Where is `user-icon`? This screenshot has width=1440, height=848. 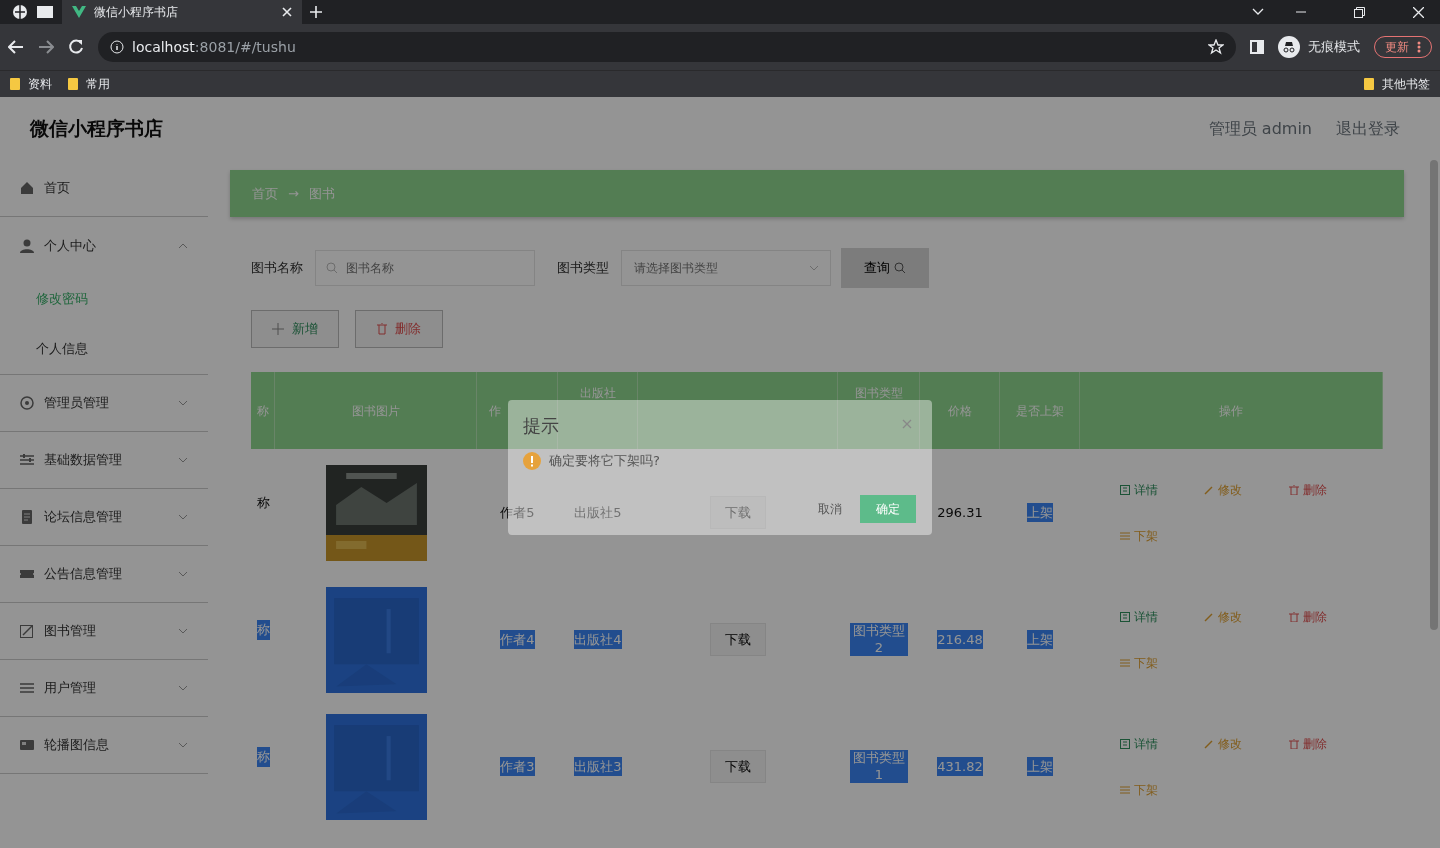
user-icon is located at coordinates (27, 245).